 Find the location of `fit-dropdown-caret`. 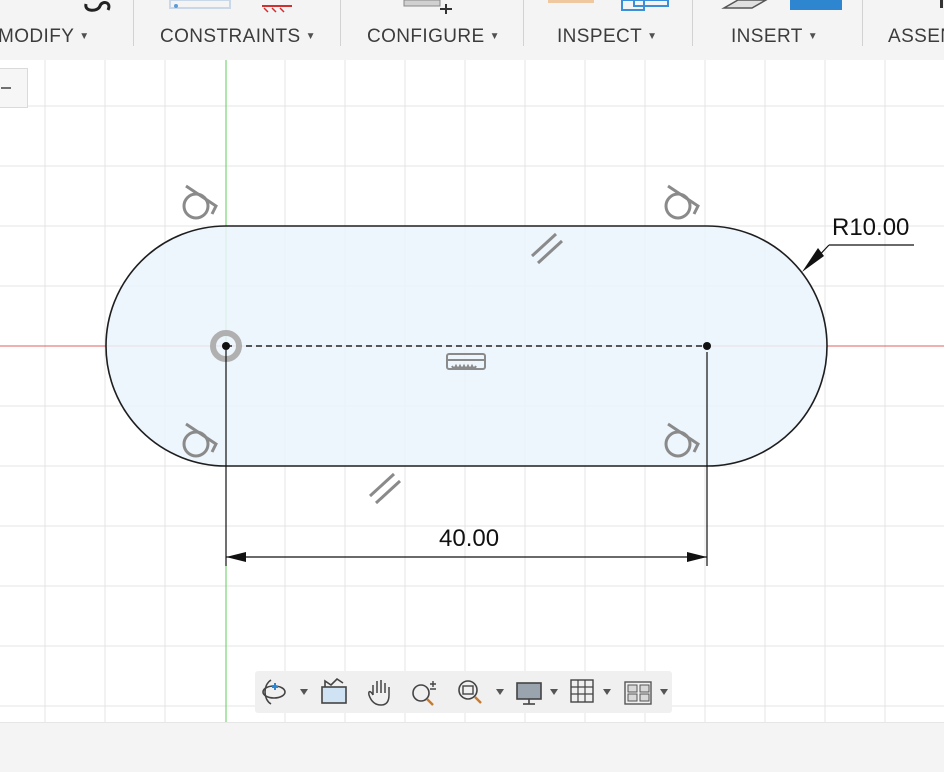

fit-dropdown-caret is located at coordinates (500, 692).